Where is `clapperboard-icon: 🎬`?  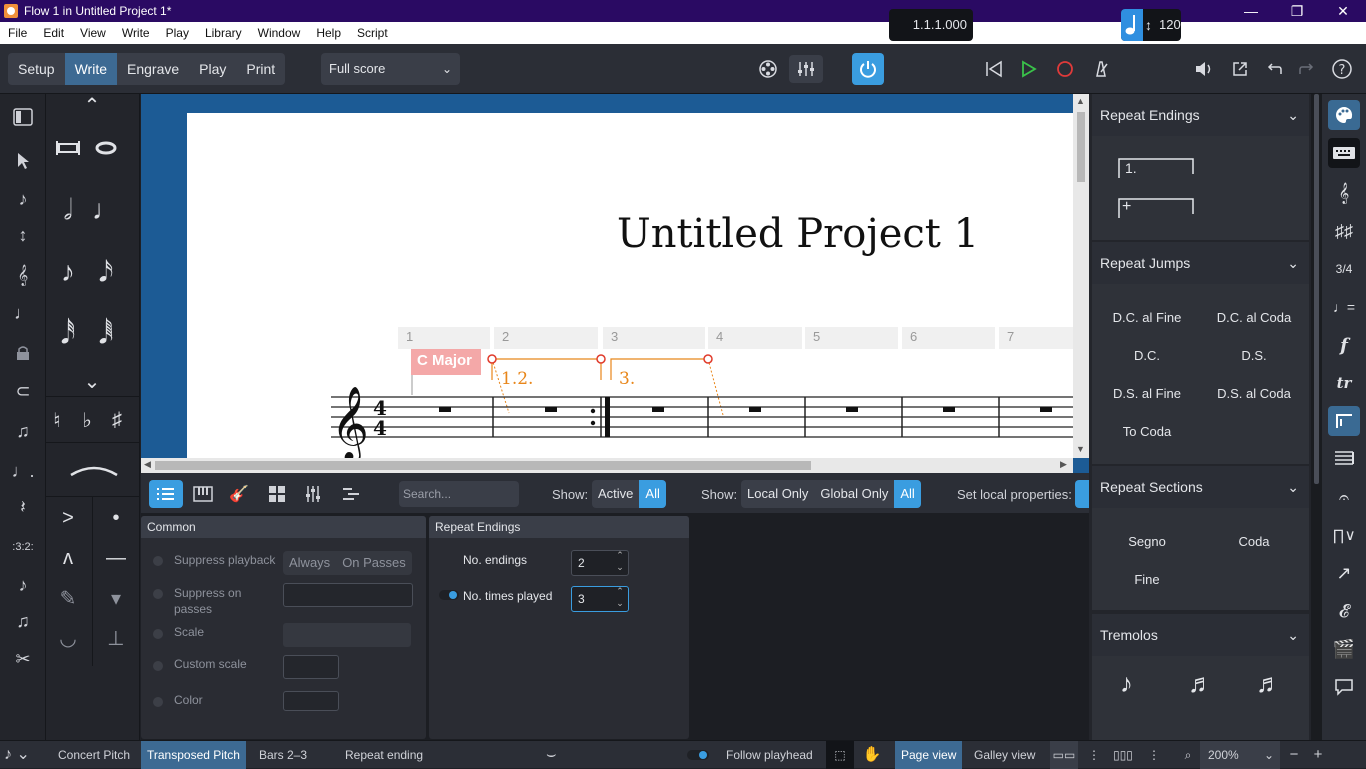 clapperboard-icon: 🎬 is located at coordinates (1344, 649).